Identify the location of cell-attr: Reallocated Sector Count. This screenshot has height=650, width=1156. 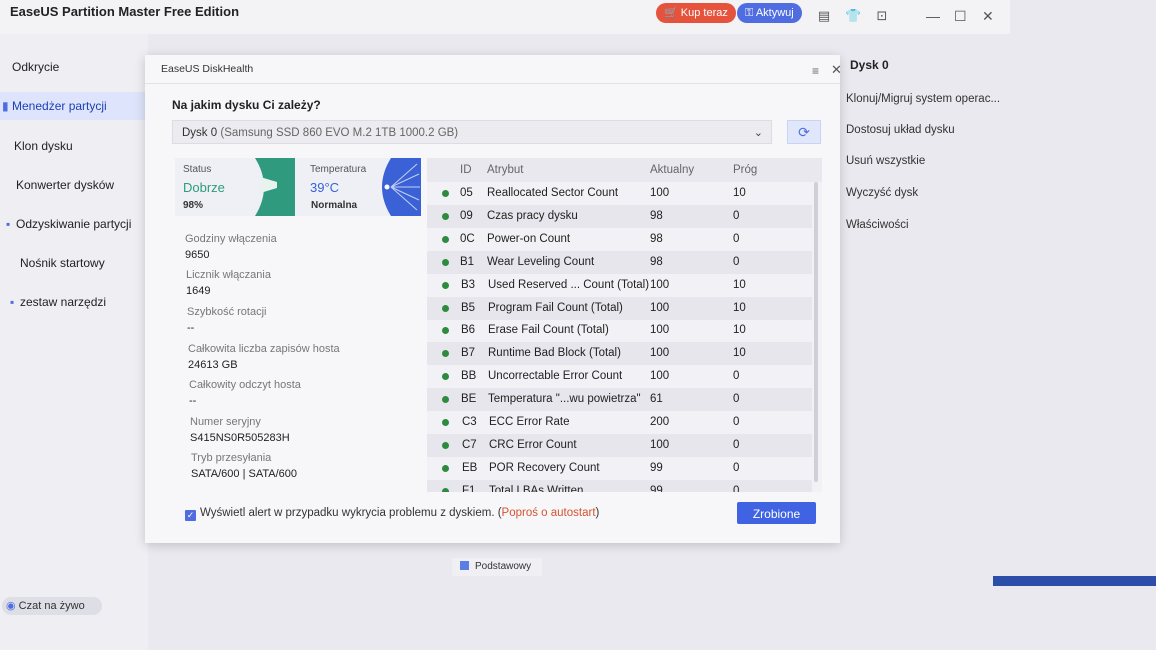
(553, 193).